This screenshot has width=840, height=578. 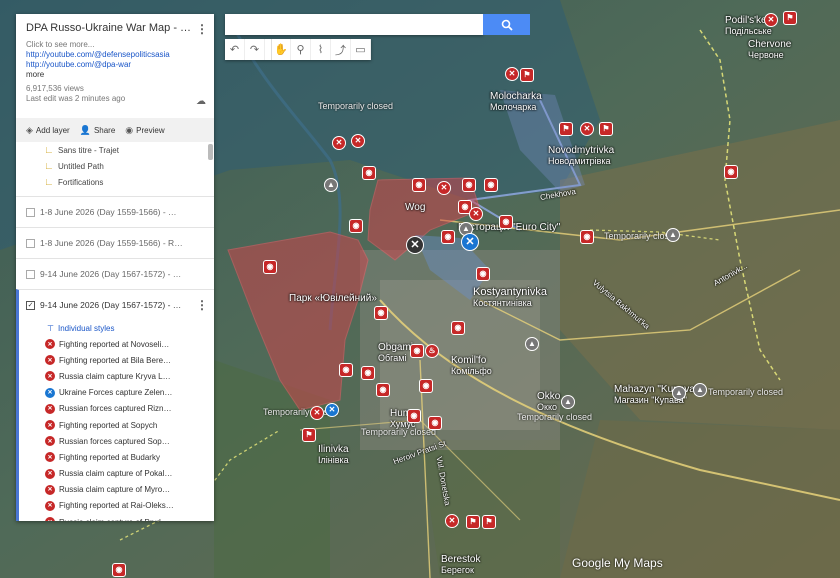 What do you see at coordinates (115, 150) in the screenshot?
I see `list-item: ∟ Sans titre - Trajet` at bounding box center [115, 150].